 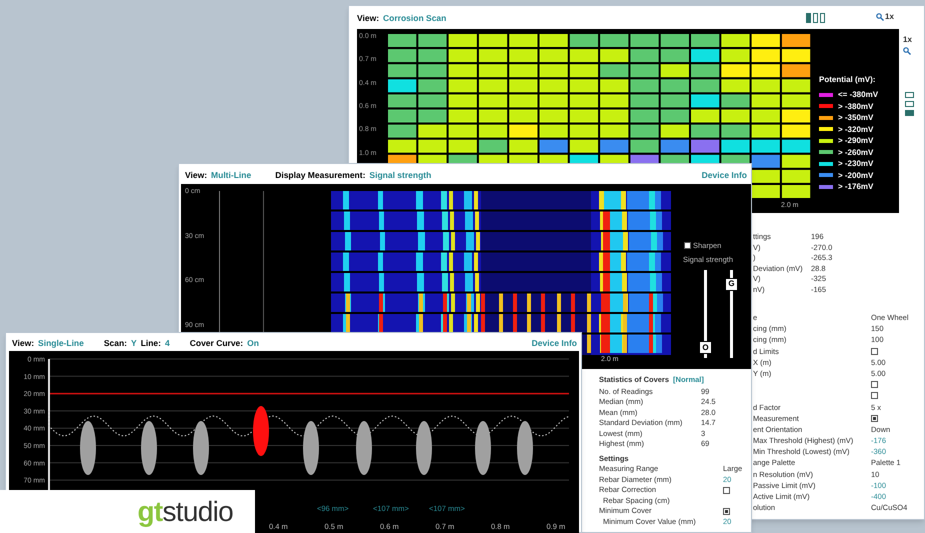 What do you see at coordinates (320, 175) in the screenshot?
I see `display-label: Display Measurement:` at bounding box center [320, 175].